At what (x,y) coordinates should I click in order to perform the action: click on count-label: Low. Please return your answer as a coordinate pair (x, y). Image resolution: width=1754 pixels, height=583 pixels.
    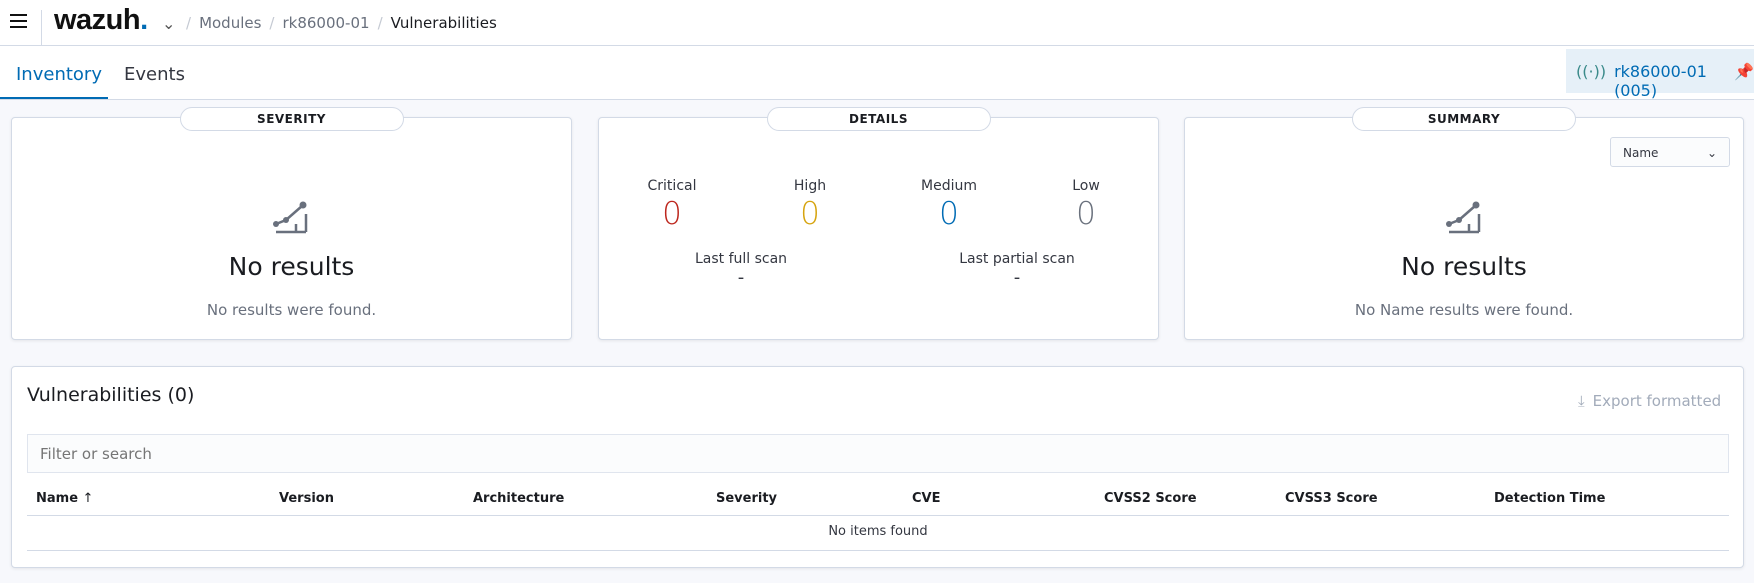
    Looking at the image, I should click on (1086, 186).